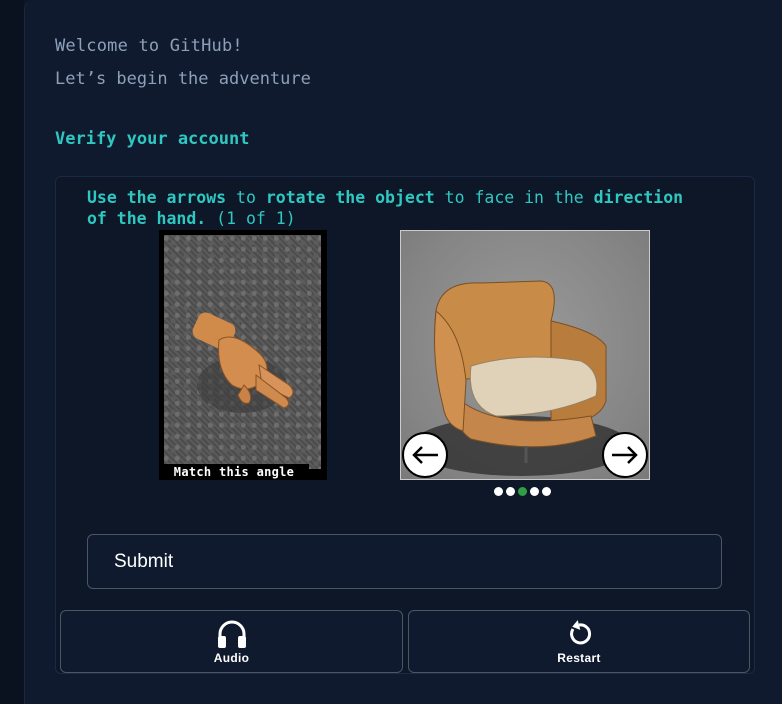 The height and width of the screenshot is (704, 782). Describe the element at coordinates (251, 218) in the screenshot. I see `instr-progress: (1 of 1)` at that location.